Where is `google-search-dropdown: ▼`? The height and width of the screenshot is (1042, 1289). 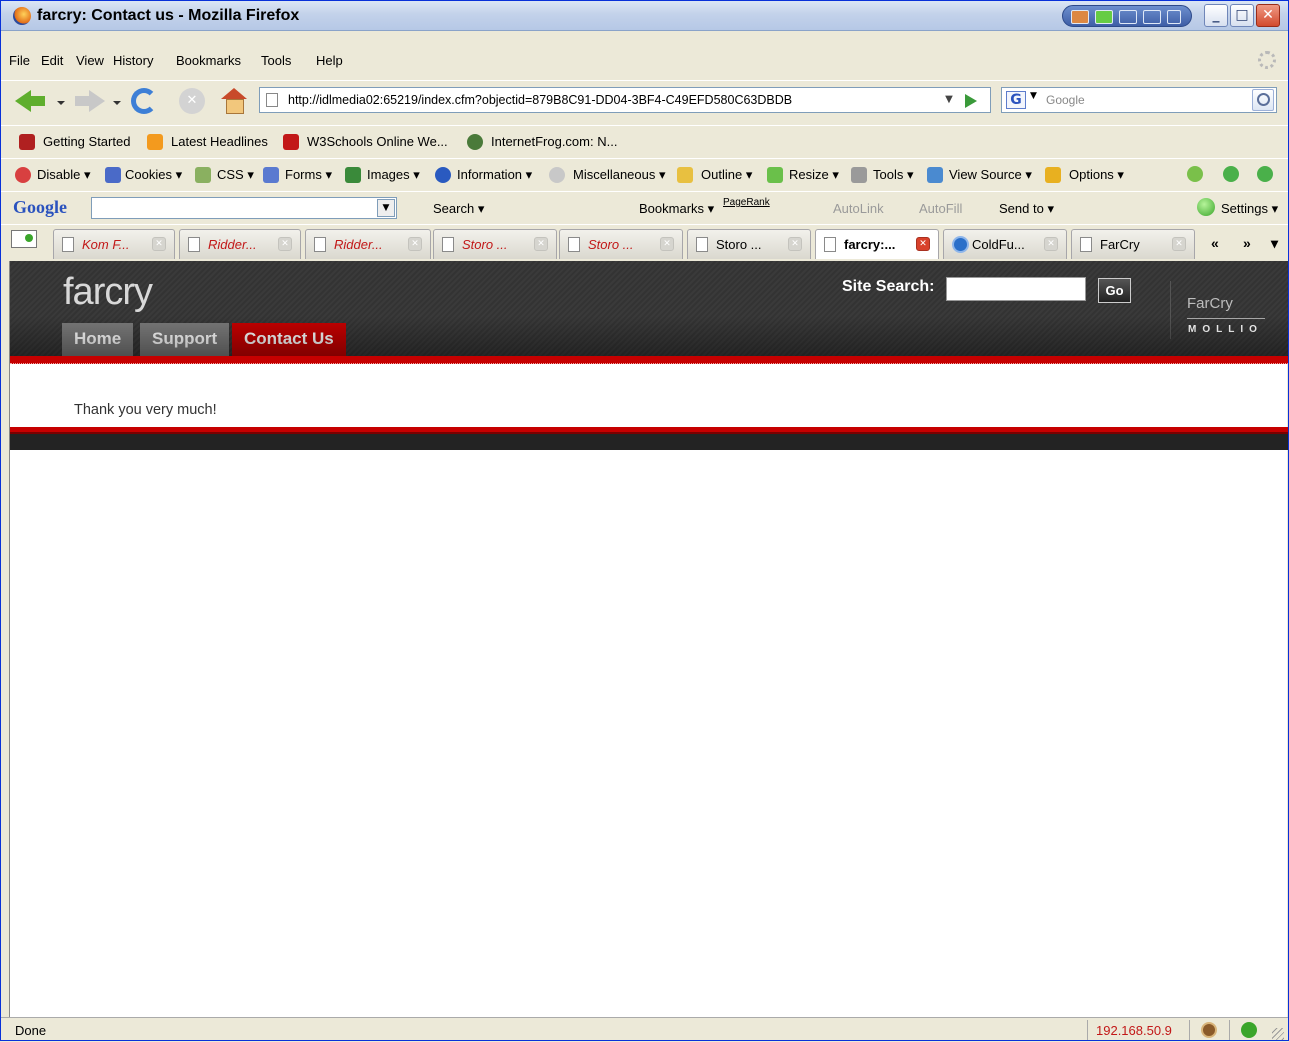 google-search-dropdown: ▼ is located at coordinates (386, 208).